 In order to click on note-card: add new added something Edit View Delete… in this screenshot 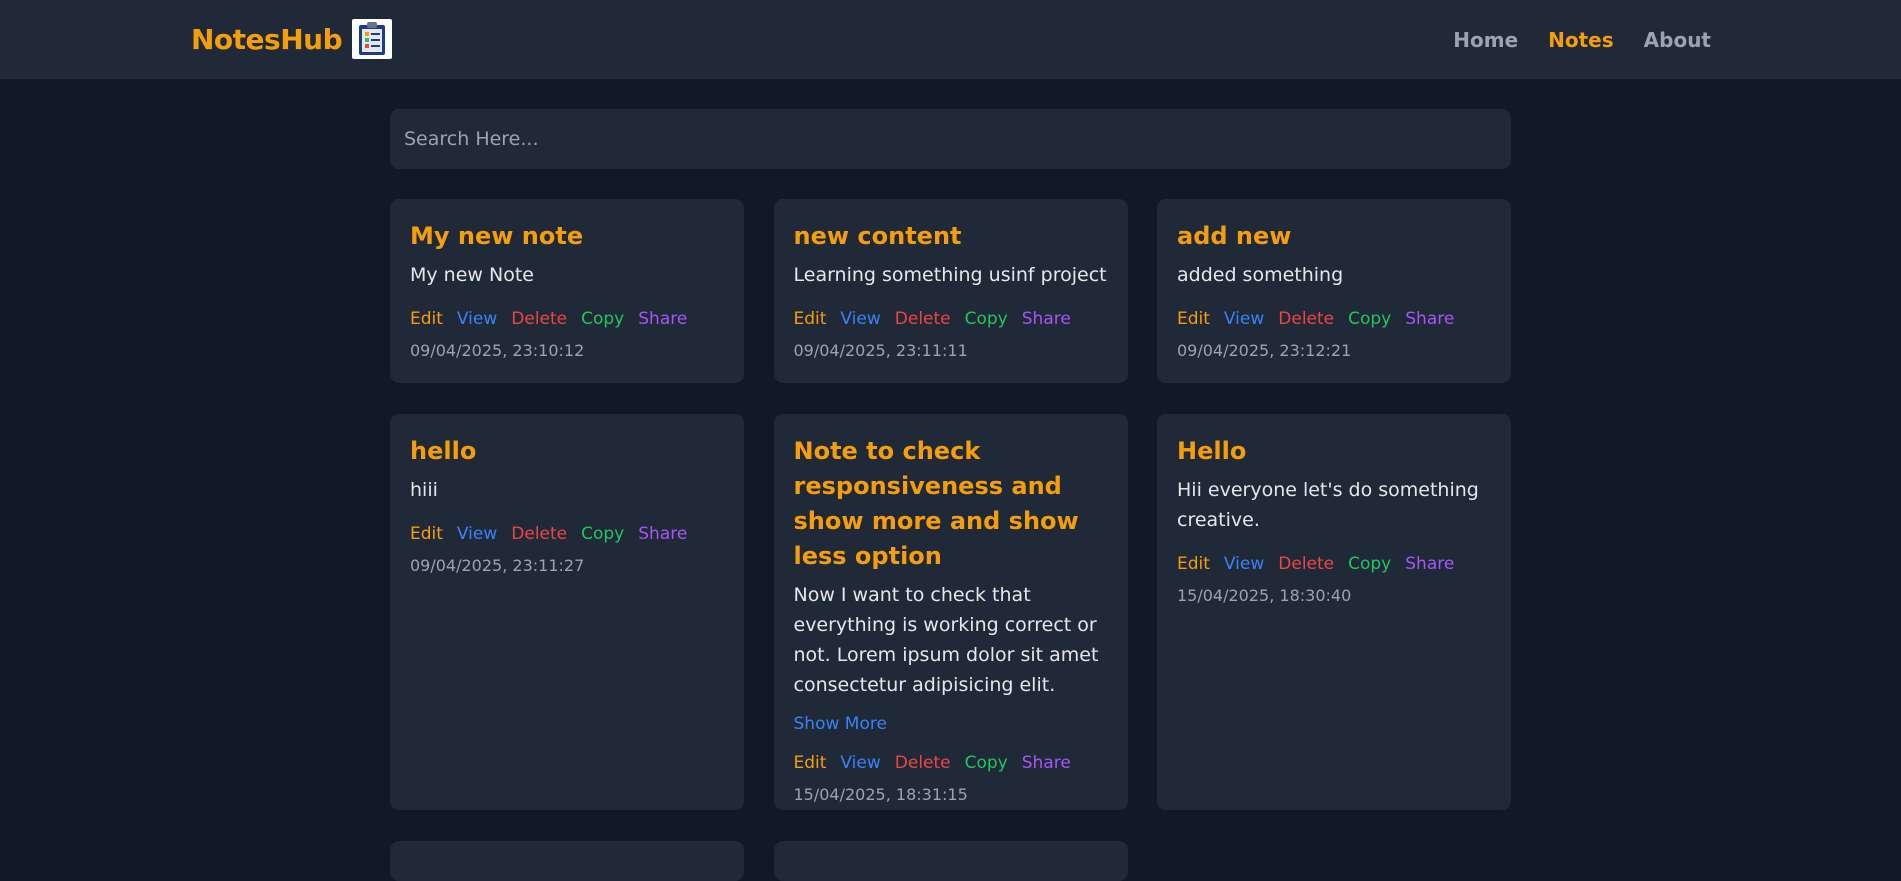, I will do `click(1334, 291)`.